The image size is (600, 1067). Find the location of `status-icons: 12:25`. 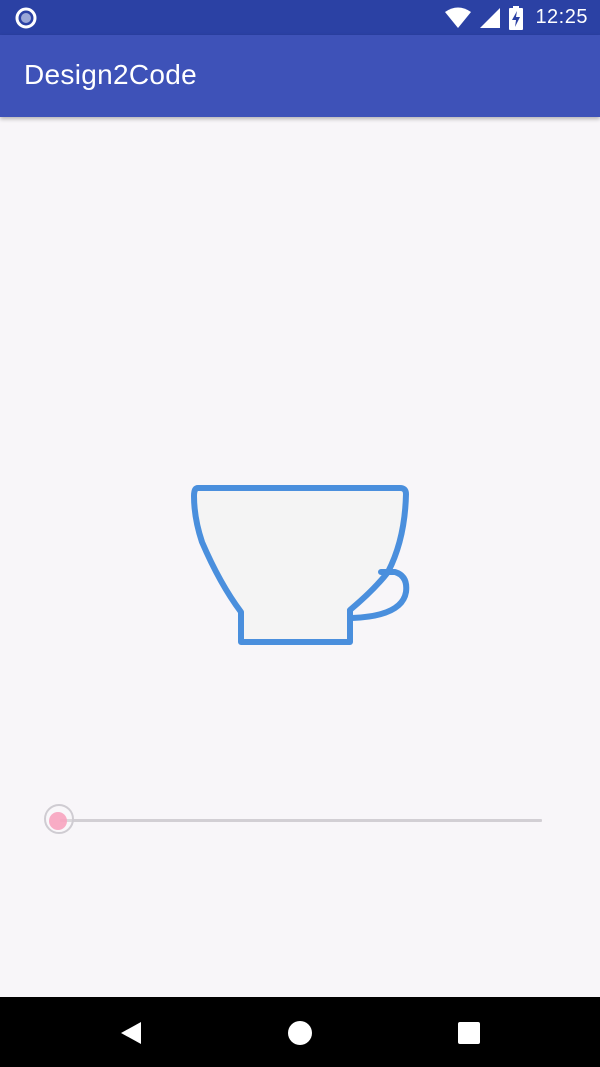

status-icons: 12:25 is located at coordinates (516, 17).